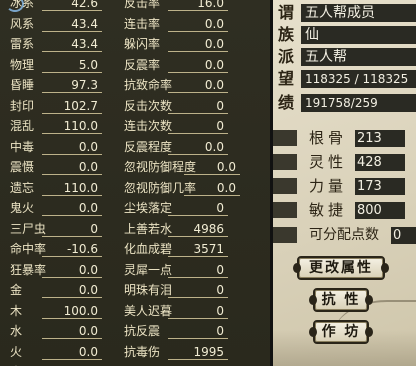 This screenshot has width=416, height=366. I want to click on stat-row: 狂暴率 0.0 灵犀一点 0, so click(135, 270).